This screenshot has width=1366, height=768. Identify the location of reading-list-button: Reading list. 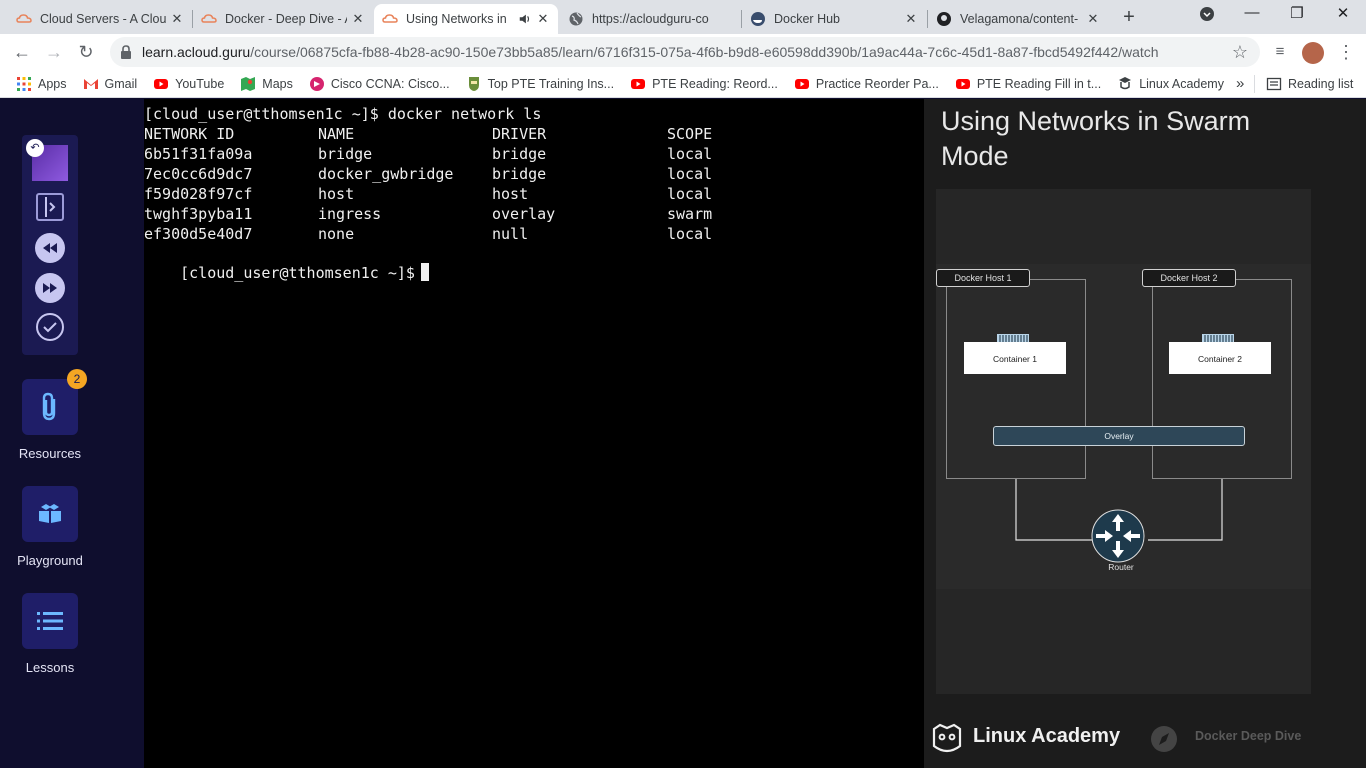
(1309, 84).